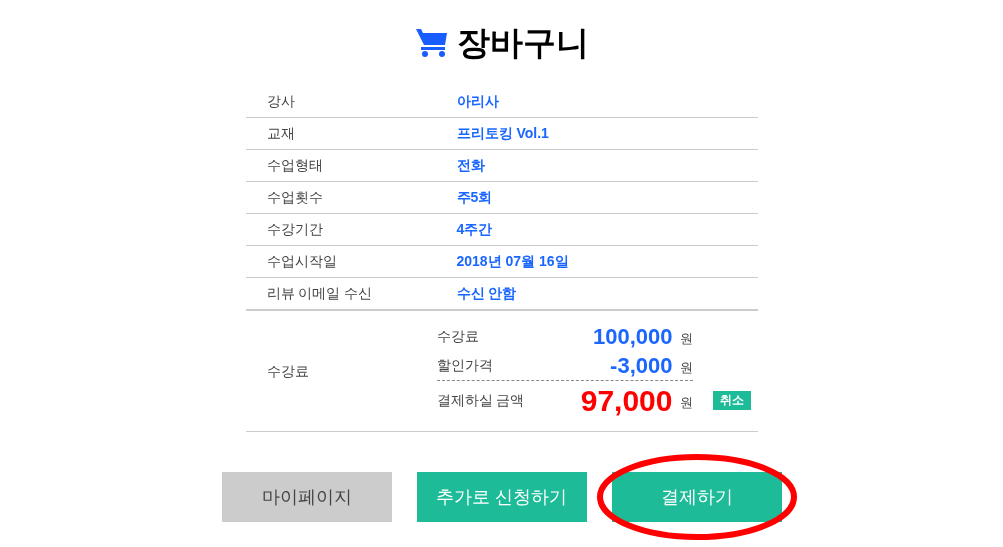  Describe the element at coordinates (294, 229) in the screenshot. I see `detail-label: 수강기간` at that location.